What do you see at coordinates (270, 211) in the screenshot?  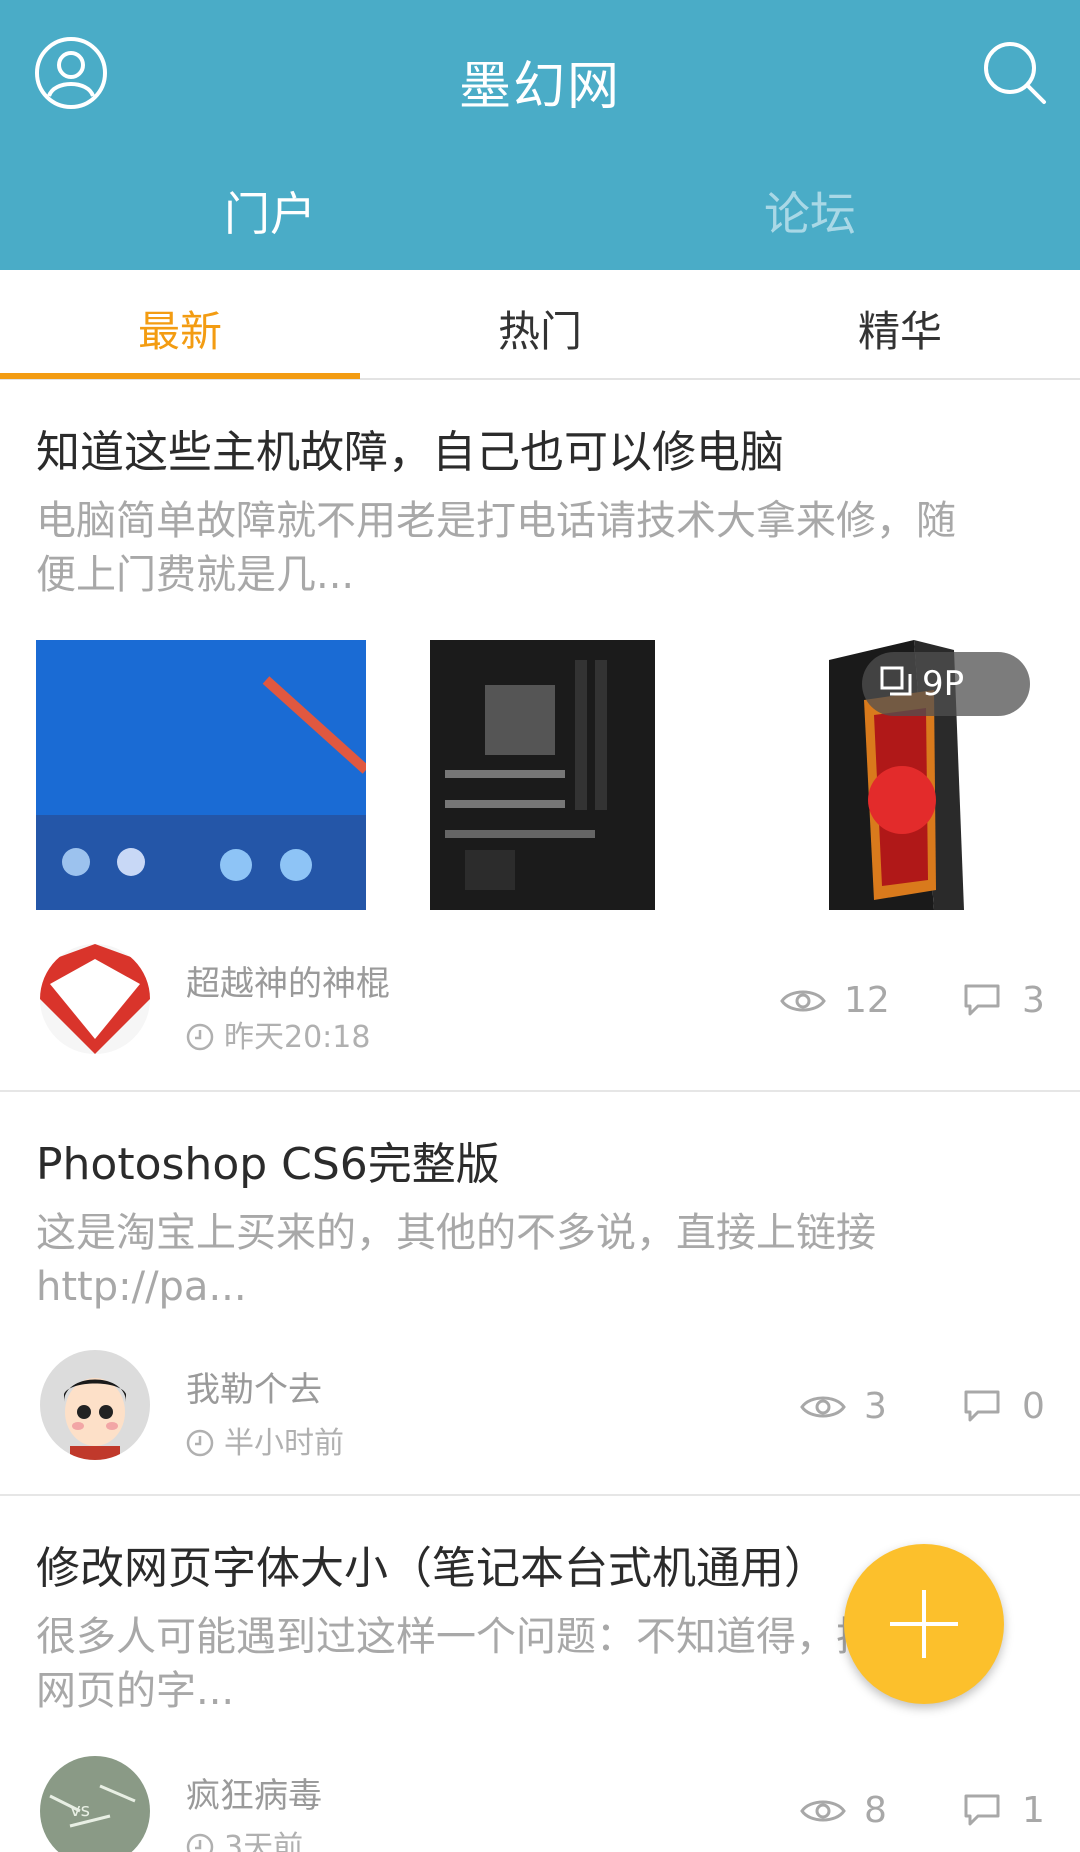 I see `tab-portal: 门户` at bounding box center [270, 211].